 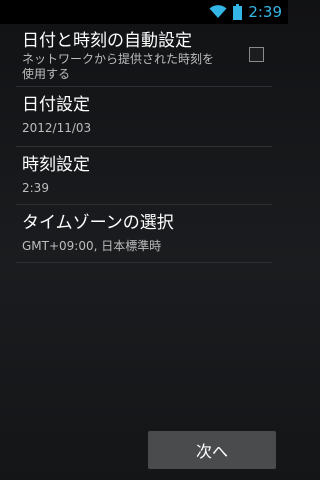 I want to click on next-button: 次へ, so click(x=212, y=450).